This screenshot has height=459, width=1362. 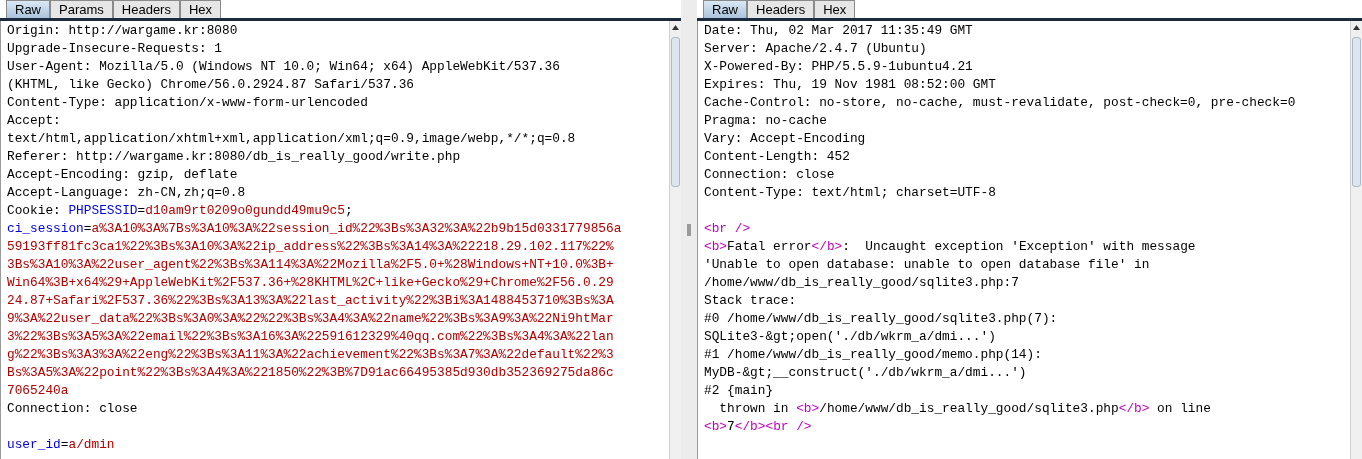 I want to click on grip-icon, so click(x=689, y=229).